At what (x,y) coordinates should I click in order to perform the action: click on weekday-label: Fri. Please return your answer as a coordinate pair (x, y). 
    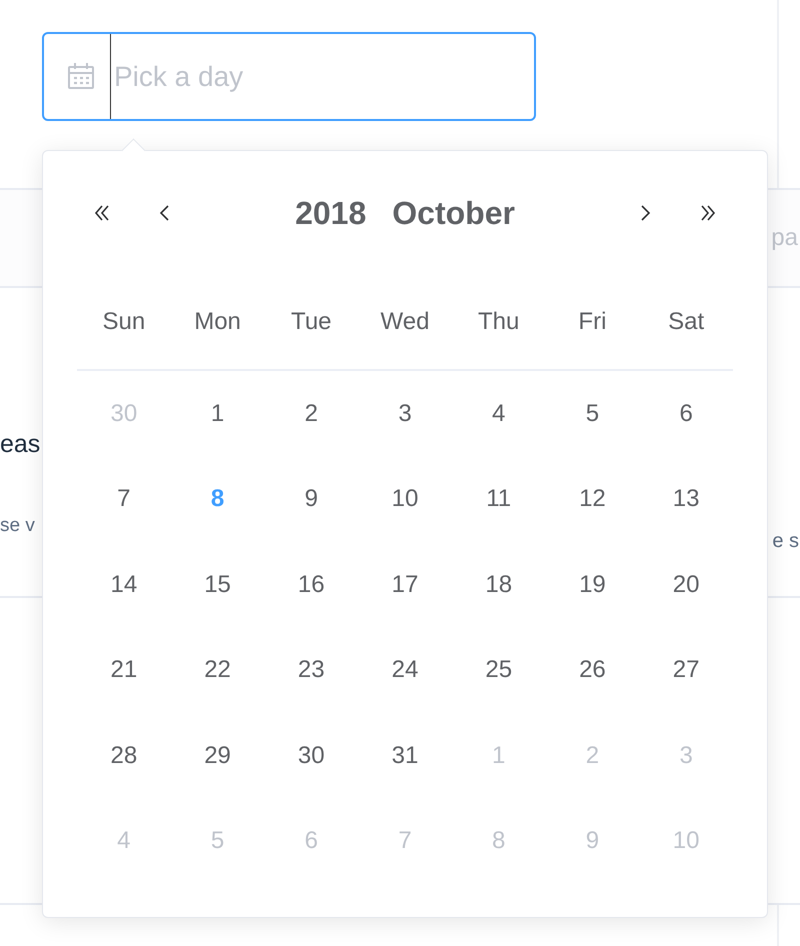
    Looking at the image, I should click on (592, 322).